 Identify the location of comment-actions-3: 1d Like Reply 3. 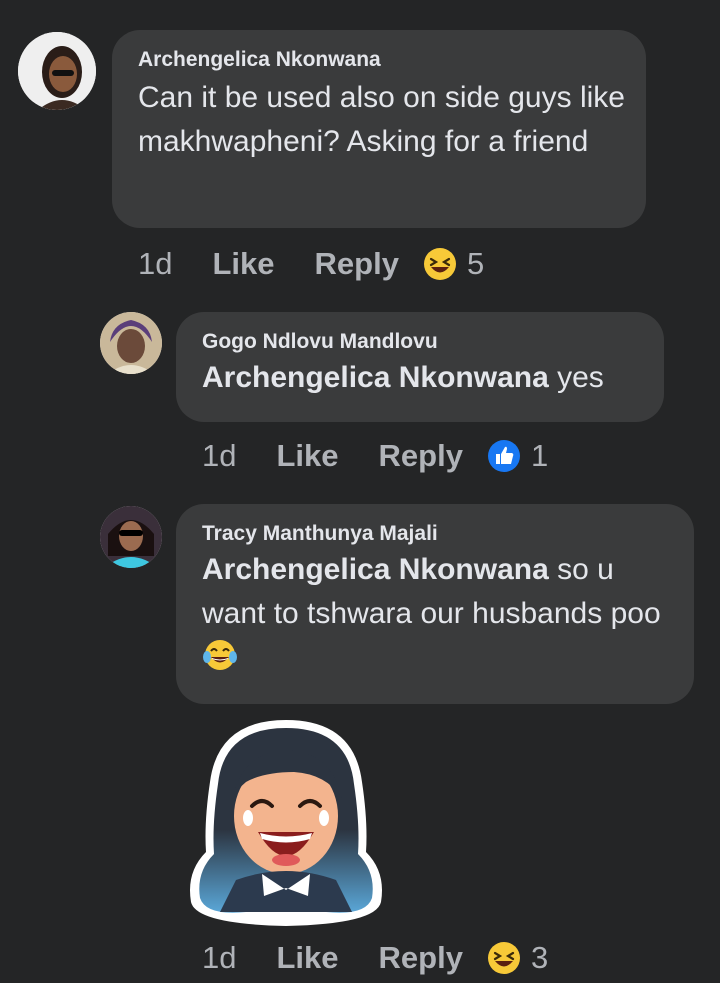
(375, 958).